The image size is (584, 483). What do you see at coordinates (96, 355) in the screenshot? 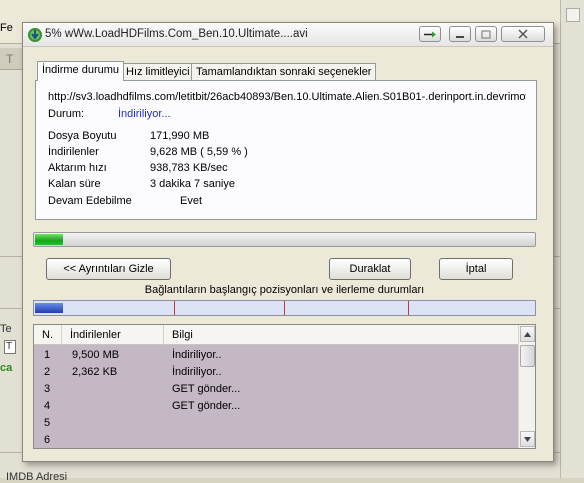
I see `row-downloaded: 9,500 MB` at bounding box center [96, 355].